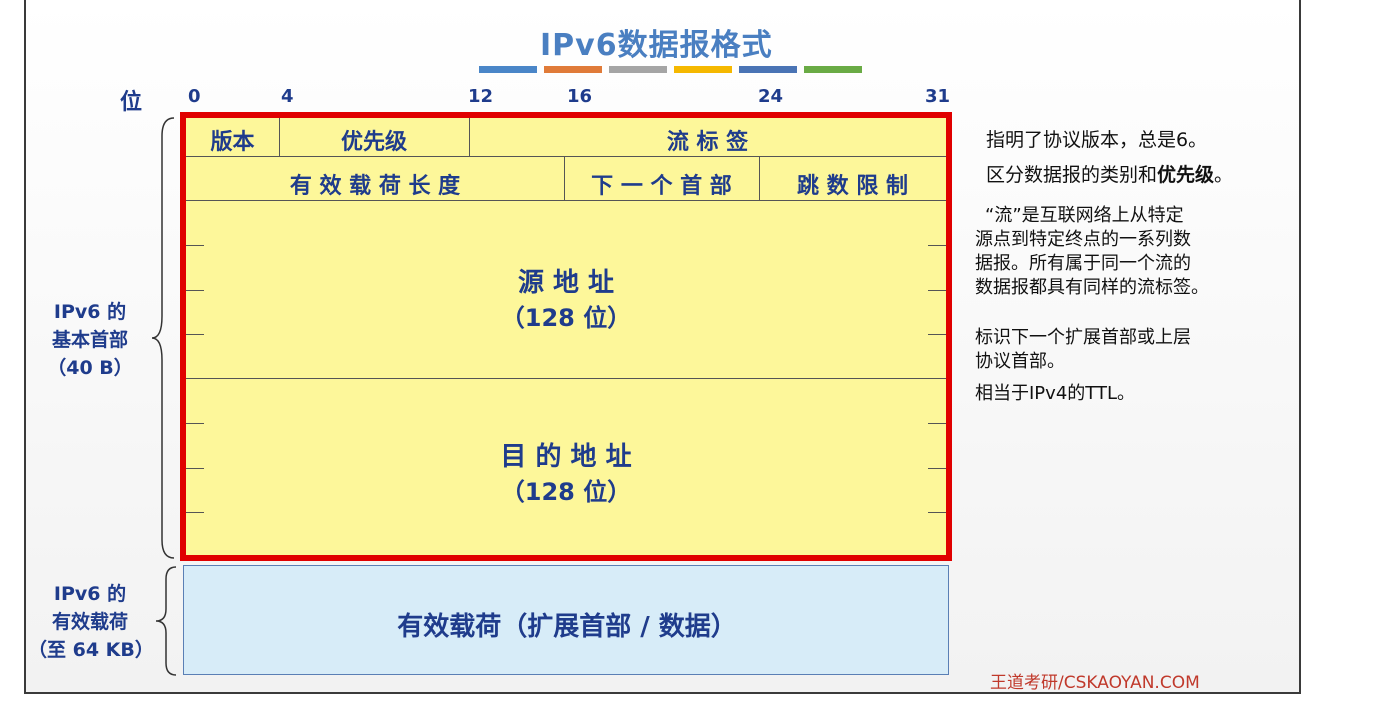  I want to click on ipv6-payload: 有效载荷（扩展首部 / 数据）, so click(566, 620).